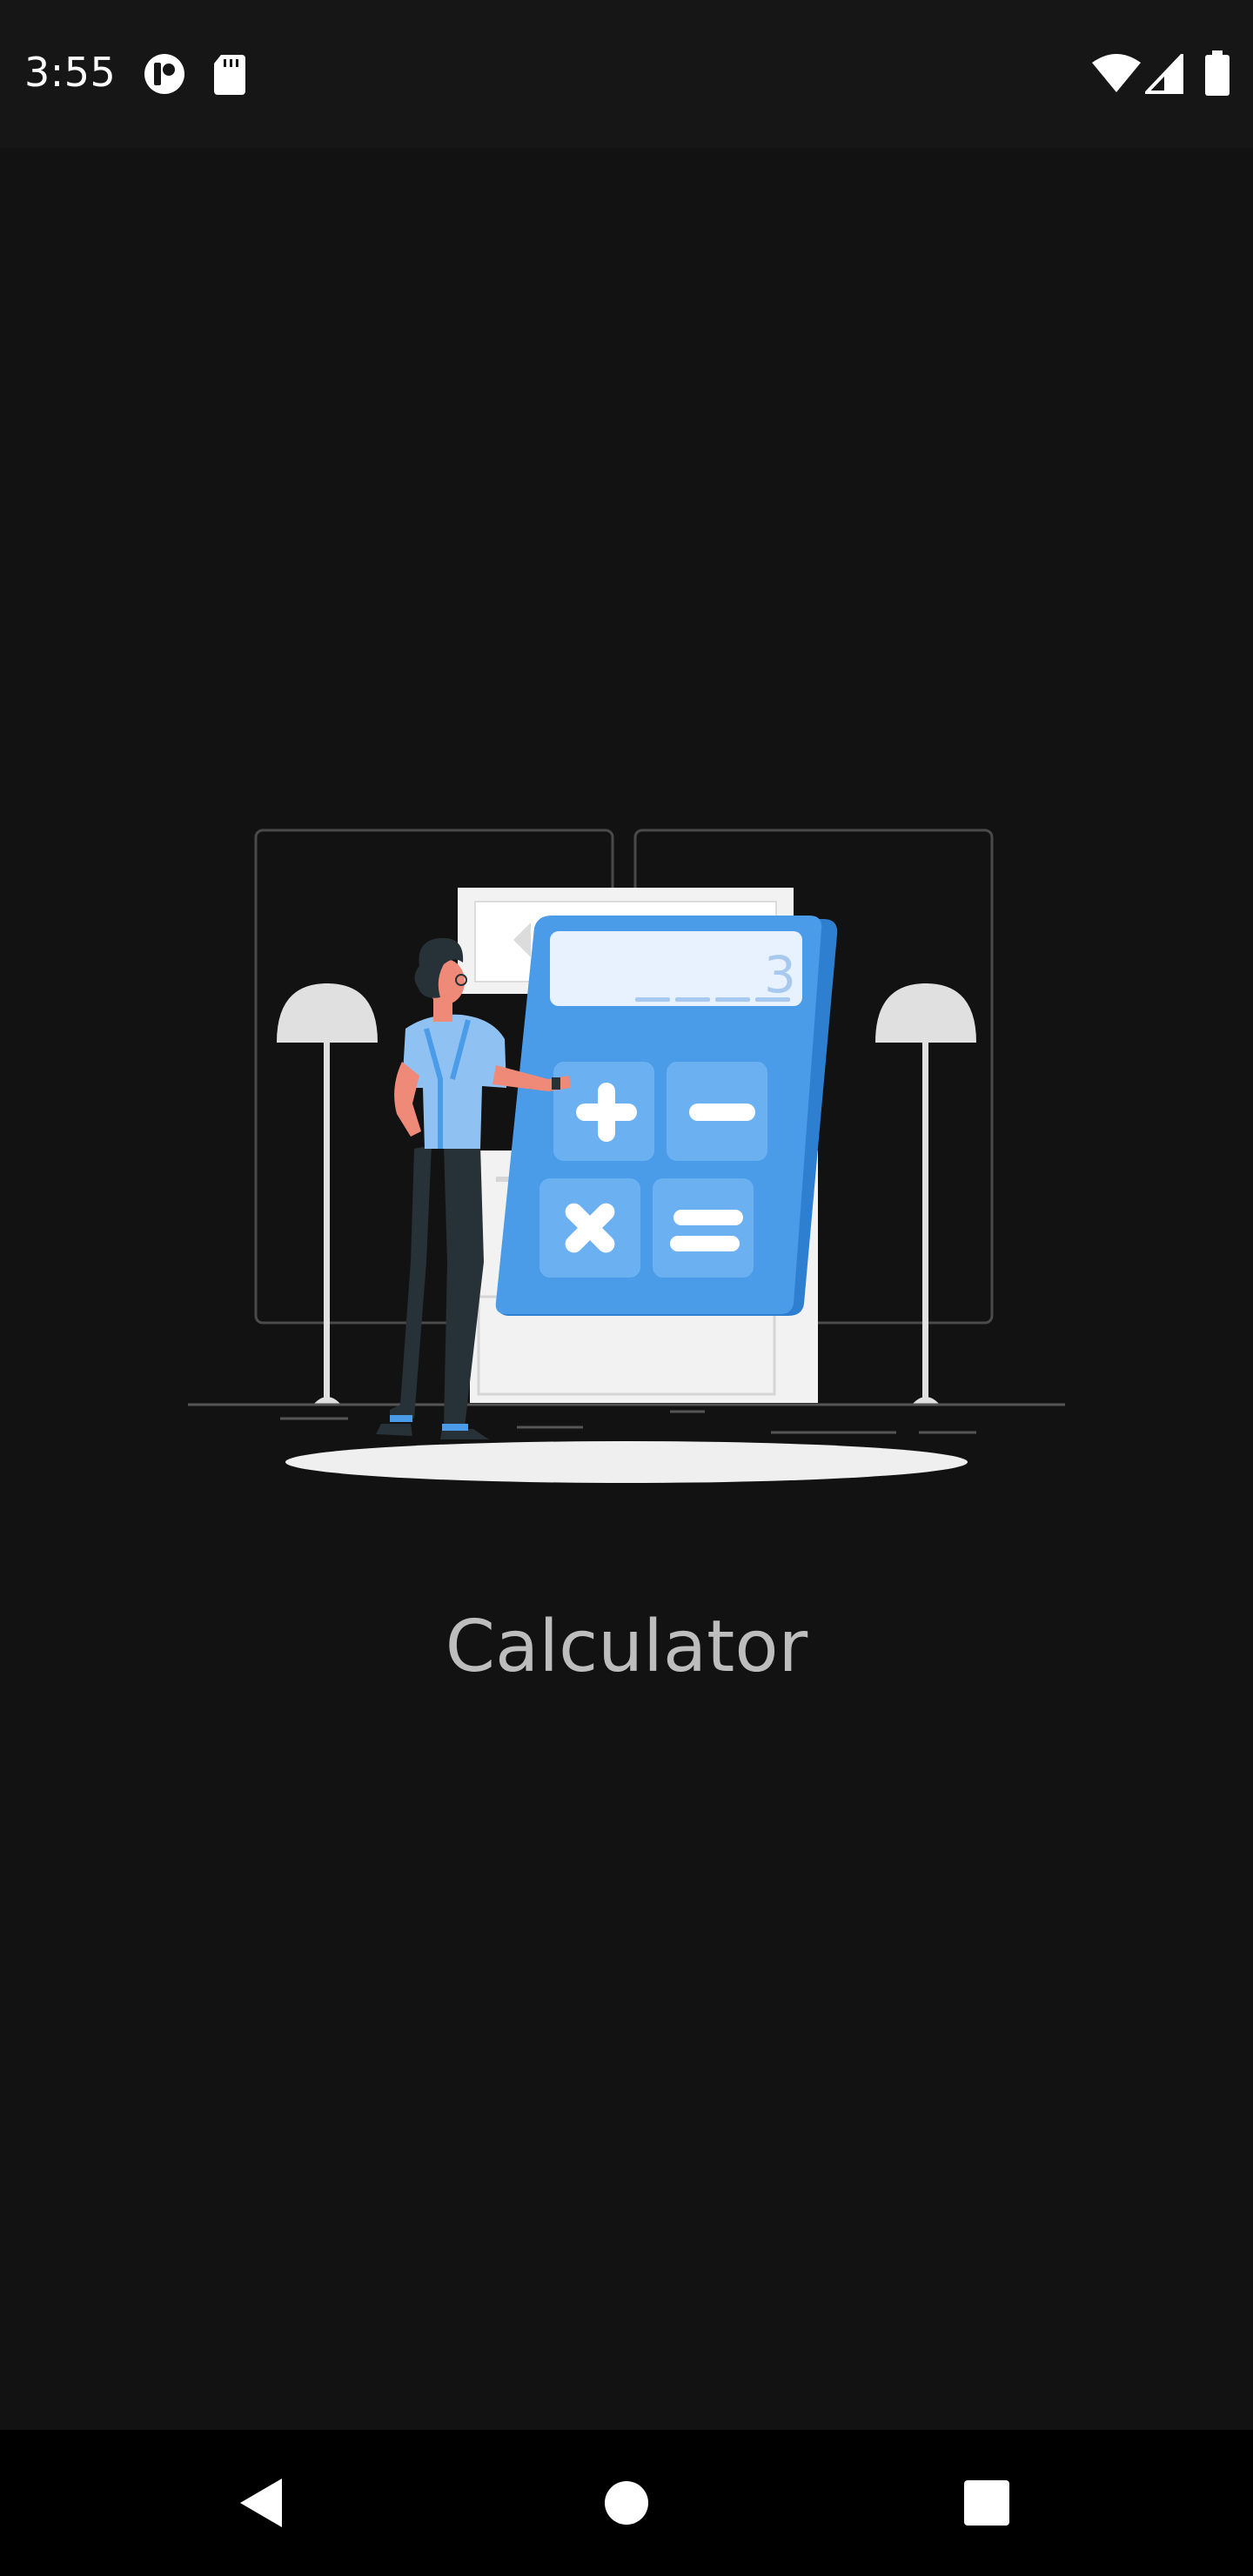  I want to click on status-time: 3:55, so click(70, 72).